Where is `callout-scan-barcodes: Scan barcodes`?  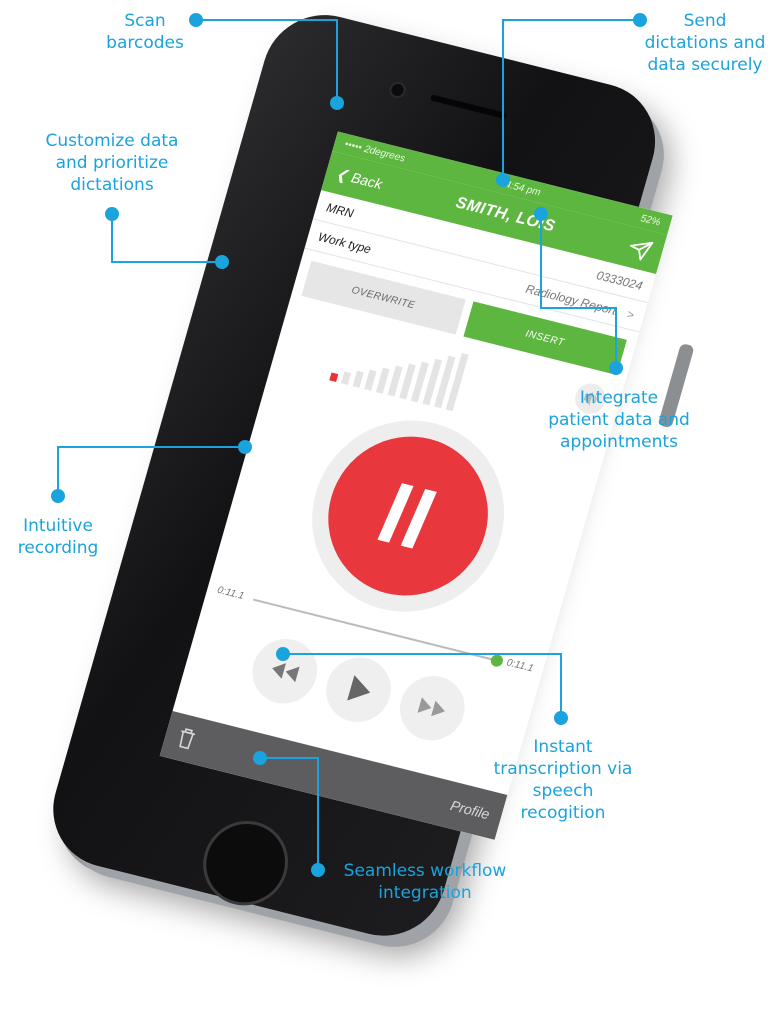 callout-scan-barcodes: Scan barcodes is located at coordinates (145, 32).